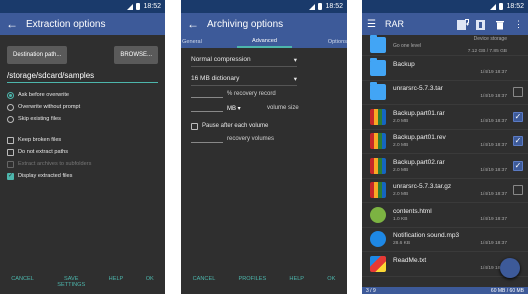 The image size is (528, 294). I want to click on checkbox-display-extracted-files: ✓ Display extracted files, so click(82, 176).